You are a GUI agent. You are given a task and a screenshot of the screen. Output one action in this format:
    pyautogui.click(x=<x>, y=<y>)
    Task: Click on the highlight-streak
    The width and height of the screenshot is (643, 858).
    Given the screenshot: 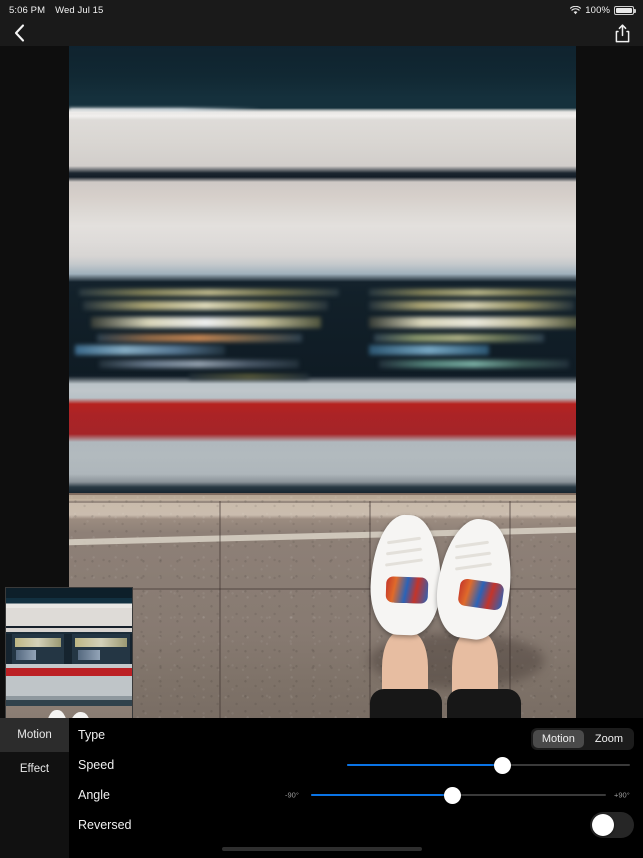 What is the action you would take?
    pyautogui.click(x=322, y=109)
    